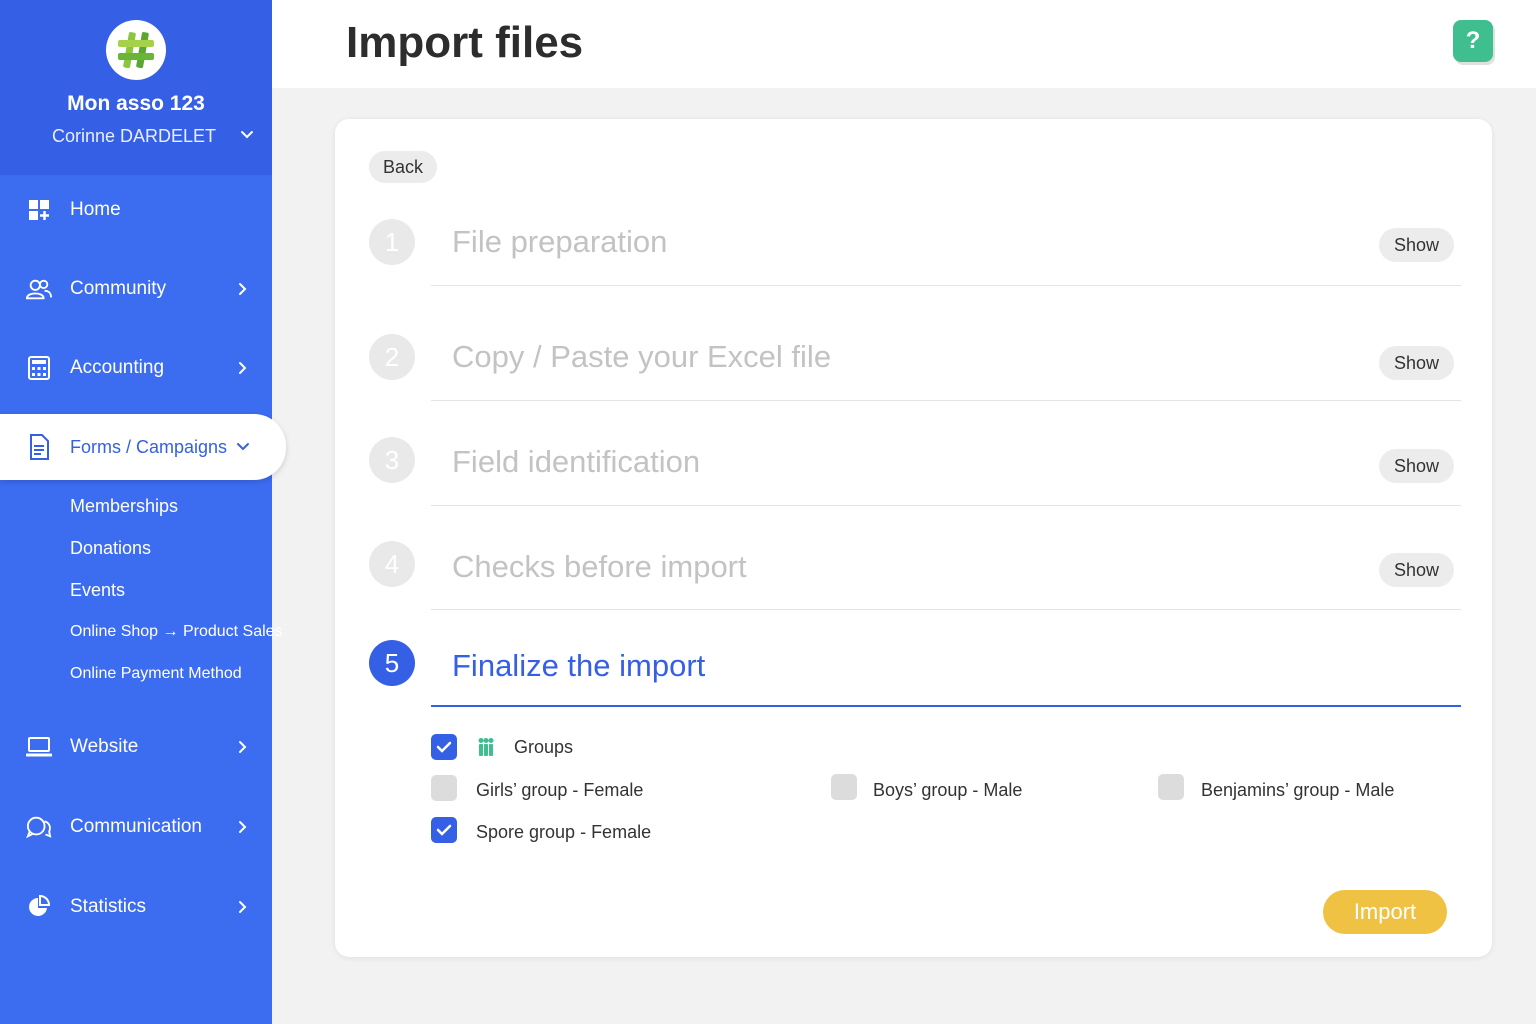 The width and height of the screenshot is (1536, 1024). I want to click on help-icon: ?, so click(1473, 40).